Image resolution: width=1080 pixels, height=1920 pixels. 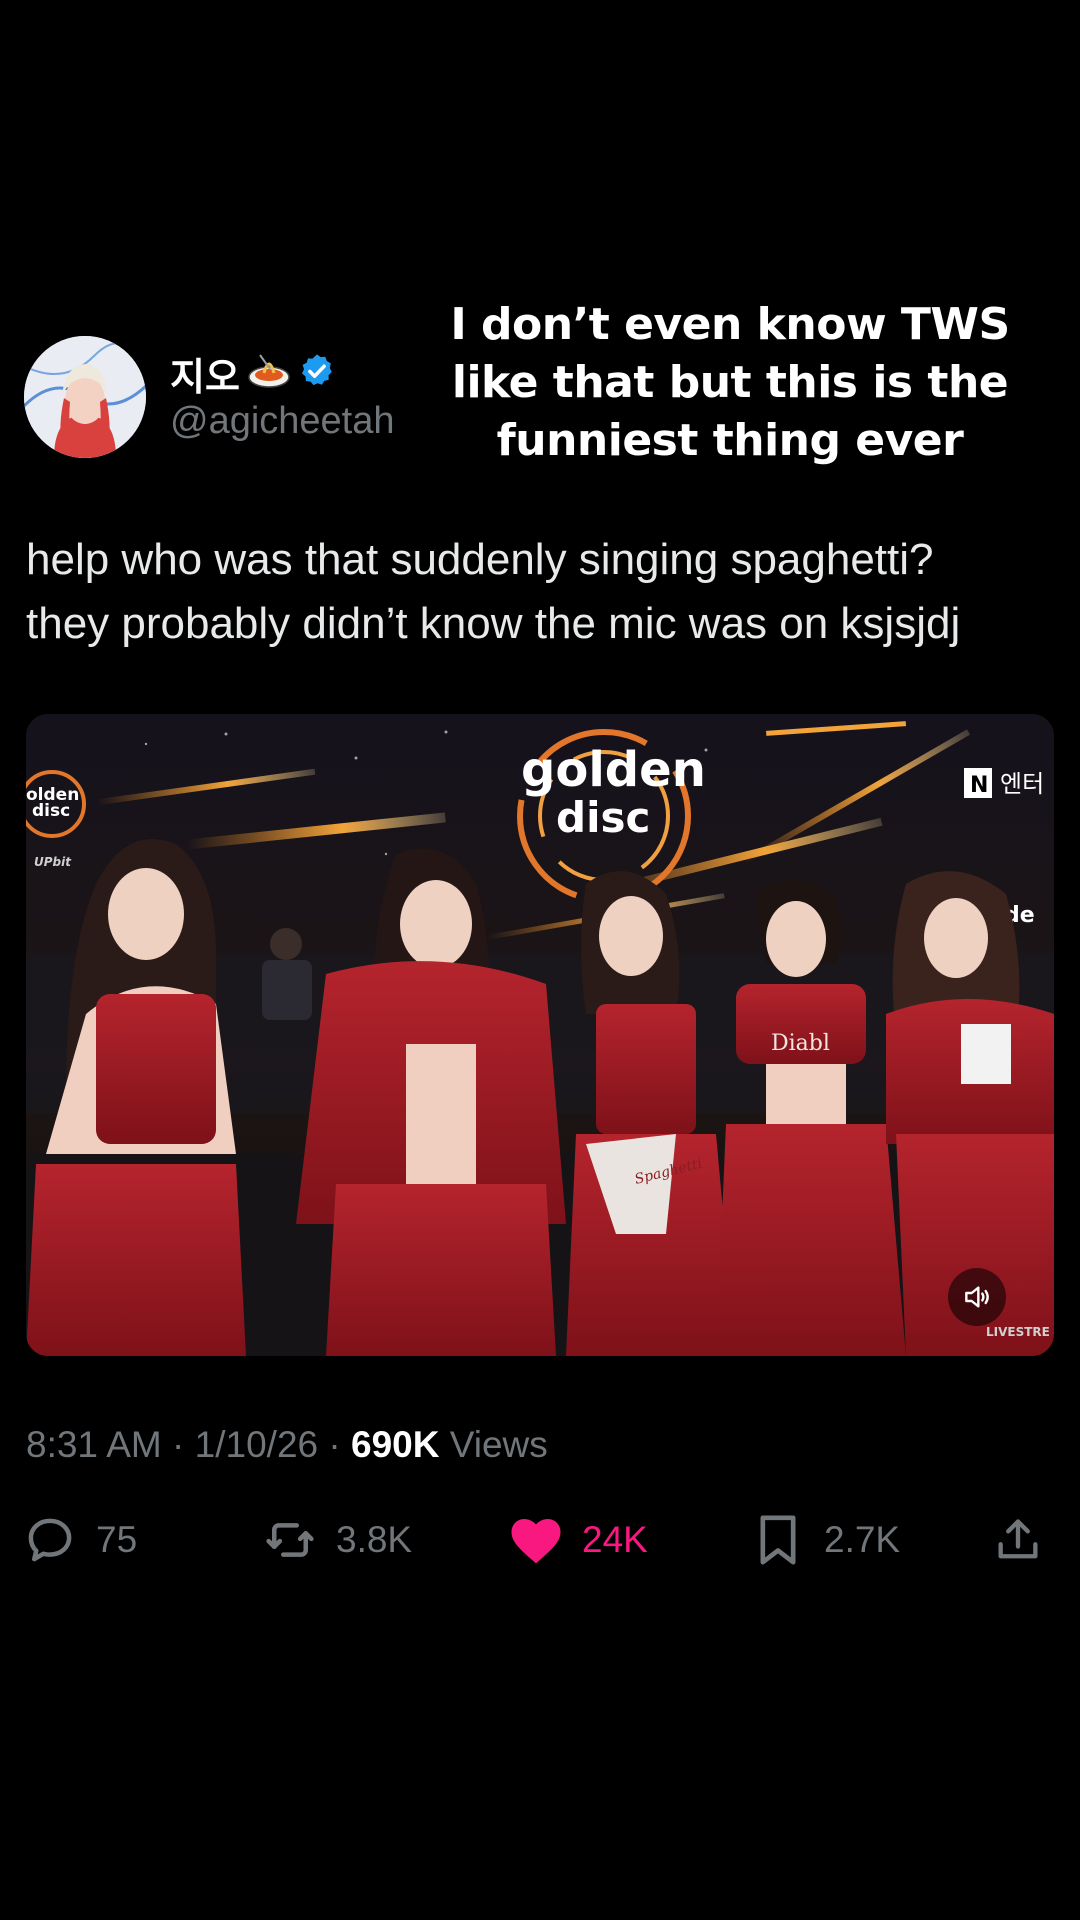 What do you see at coordinates (256, 1444) in the screenshot?
I see `tweet-date: 1/10/26` at bounding box center [256, 1444].